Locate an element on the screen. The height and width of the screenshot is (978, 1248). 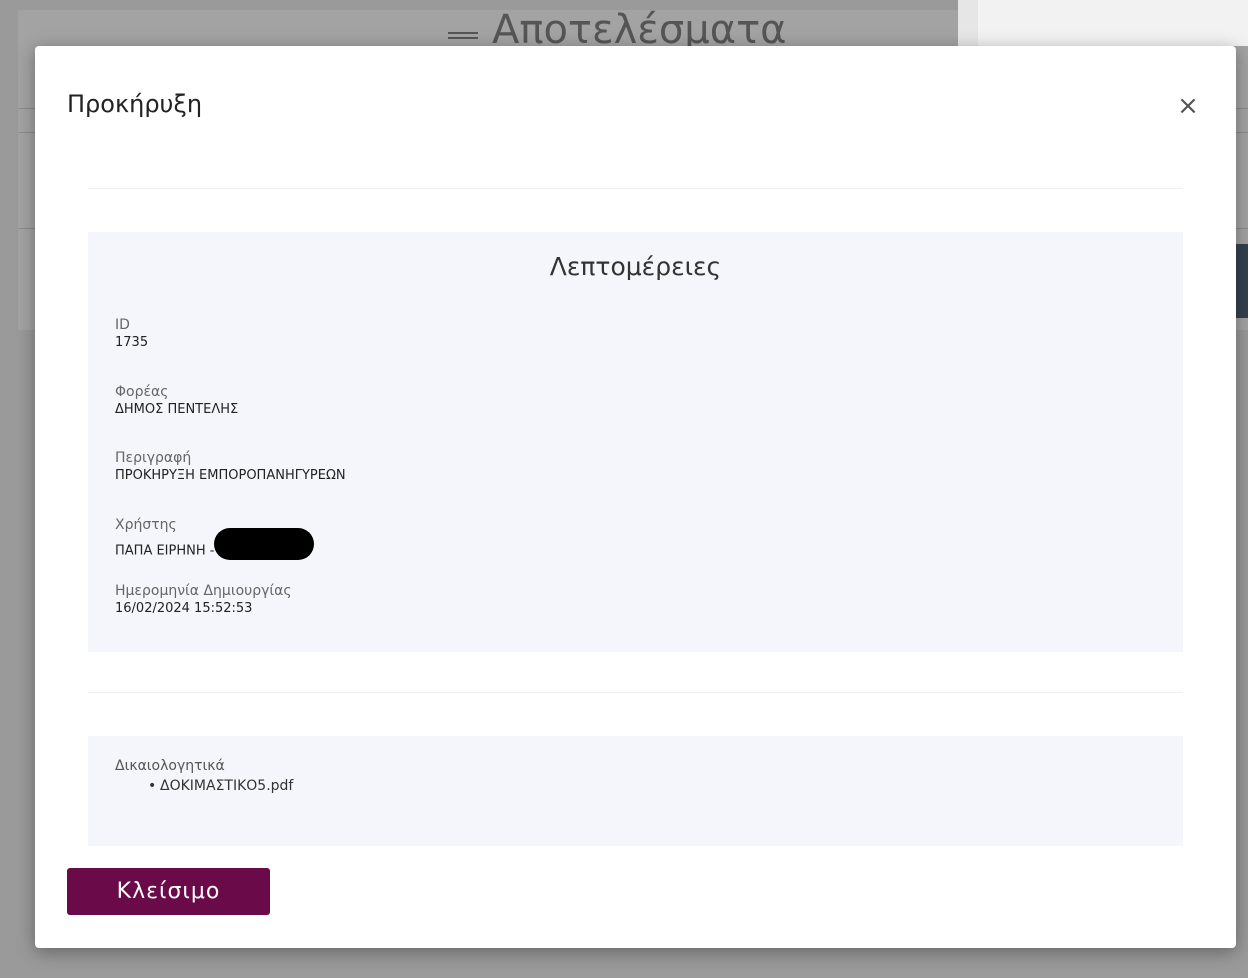
field-label: Ημερομηνία Δημιουργίας is located at coordinates (203, 591).